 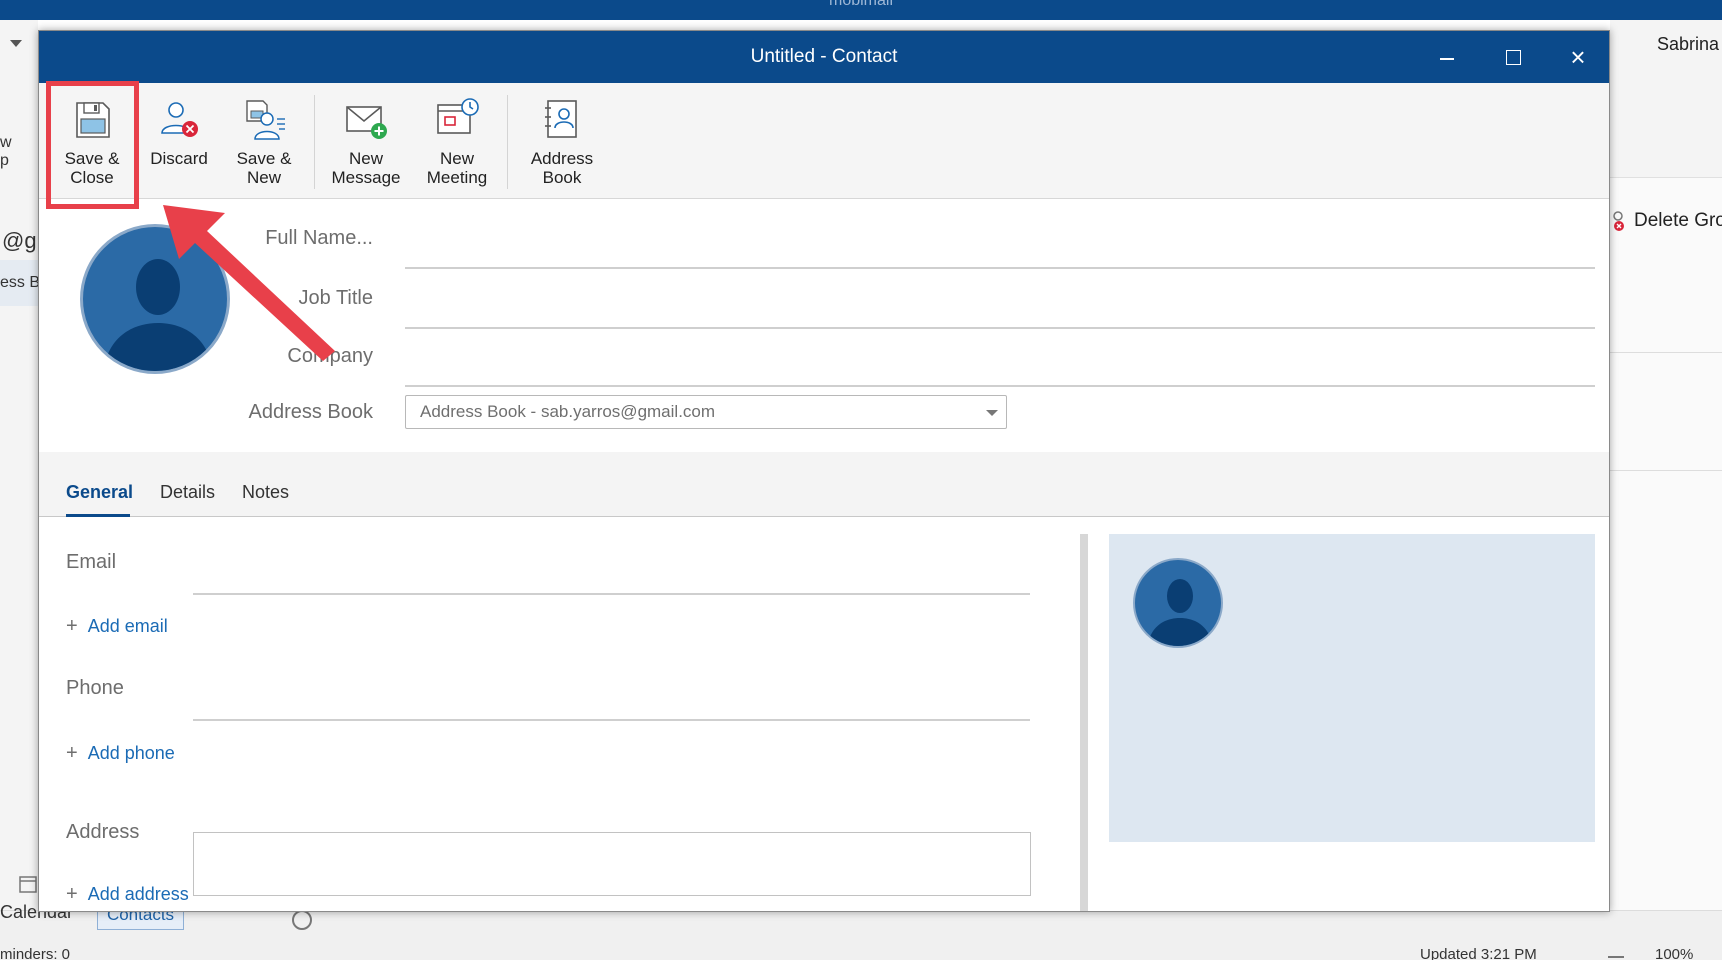 What do you see at coordinates (302, 920) in the screenshot?
I see `globe-icon` at bounding box center [302, 920].